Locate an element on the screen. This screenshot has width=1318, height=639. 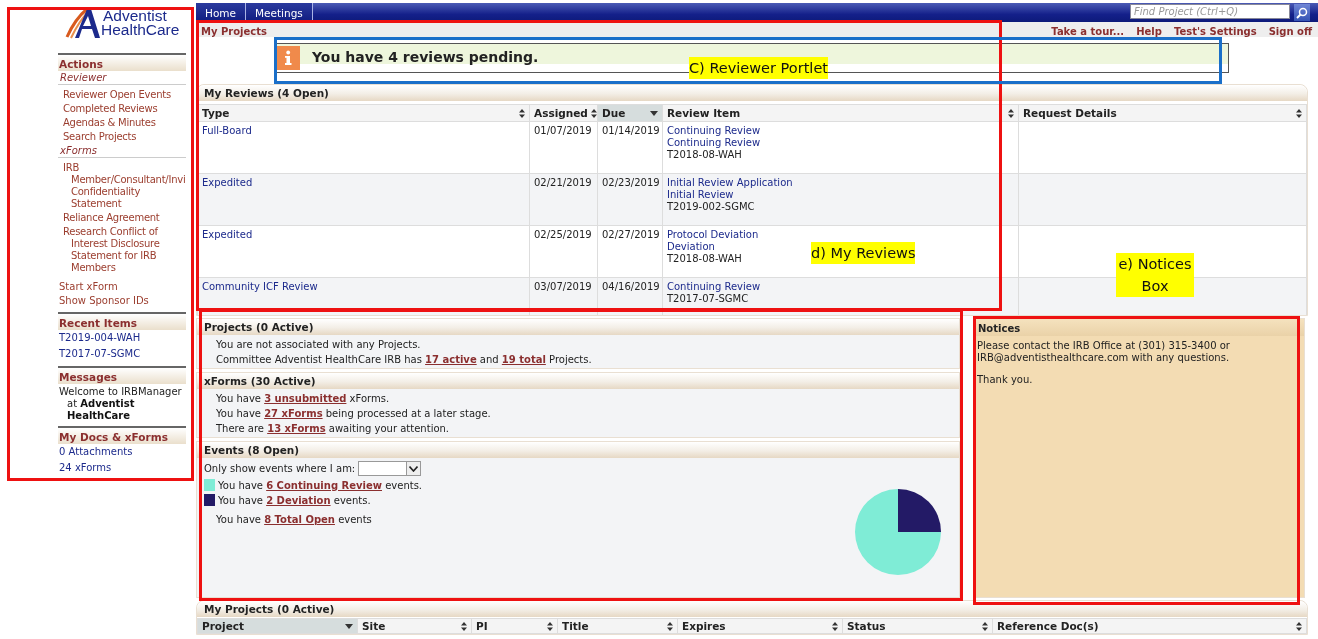
link: 27 xForms is located at coordinates (293, 413).